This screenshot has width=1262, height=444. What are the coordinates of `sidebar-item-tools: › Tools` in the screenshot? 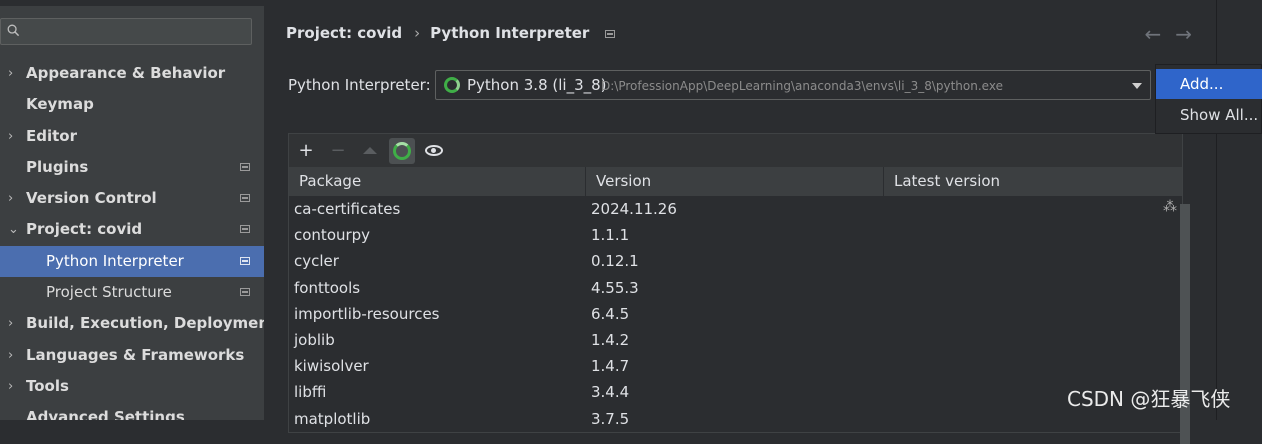 It's located at (132, 386).